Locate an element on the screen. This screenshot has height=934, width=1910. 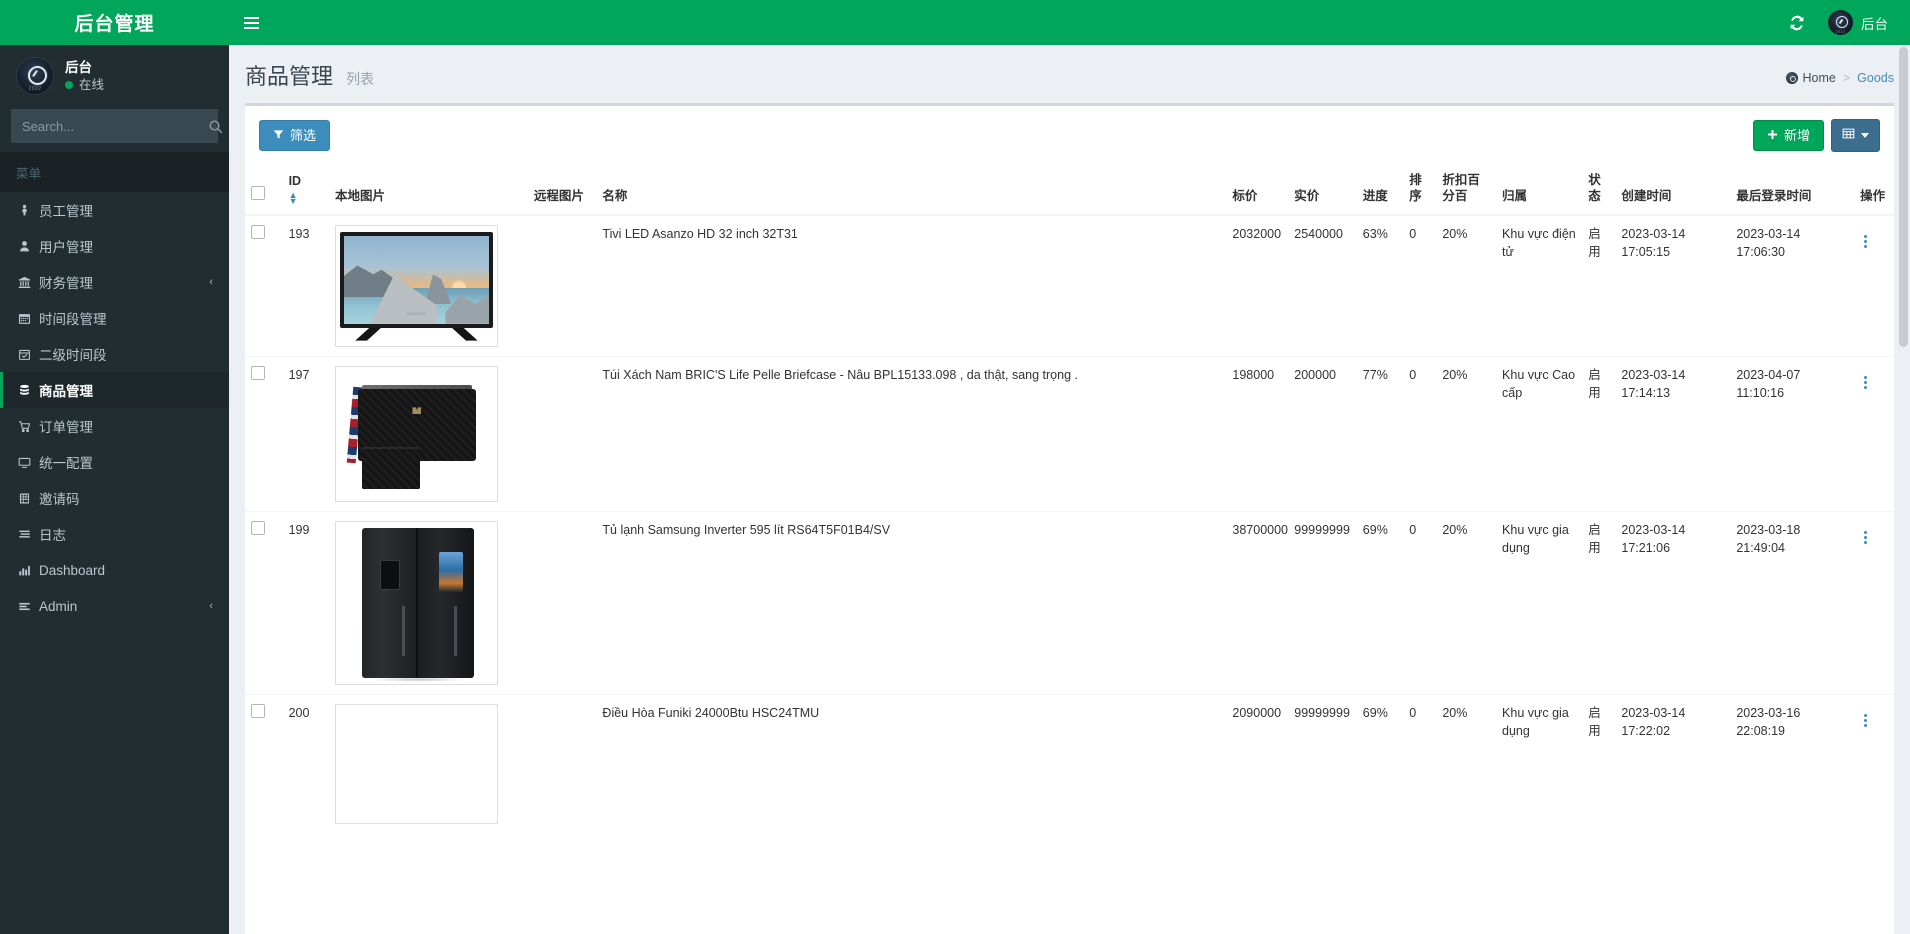
sidebar-filler is located at coordinates (114, 779).